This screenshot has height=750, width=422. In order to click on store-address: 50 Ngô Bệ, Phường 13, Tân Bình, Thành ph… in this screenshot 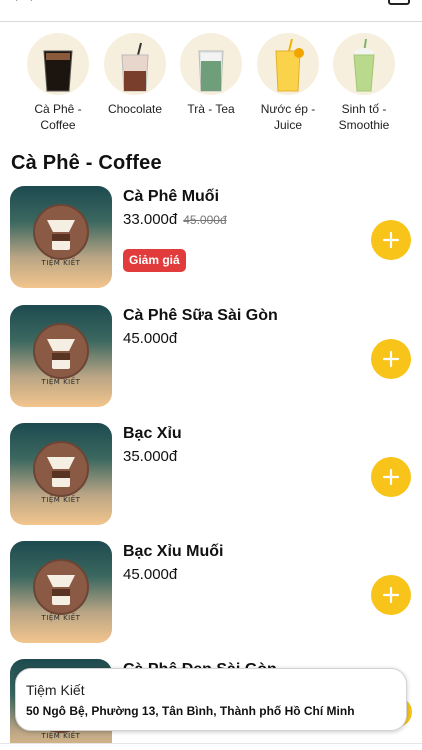, I will do `click(190, 711)`.